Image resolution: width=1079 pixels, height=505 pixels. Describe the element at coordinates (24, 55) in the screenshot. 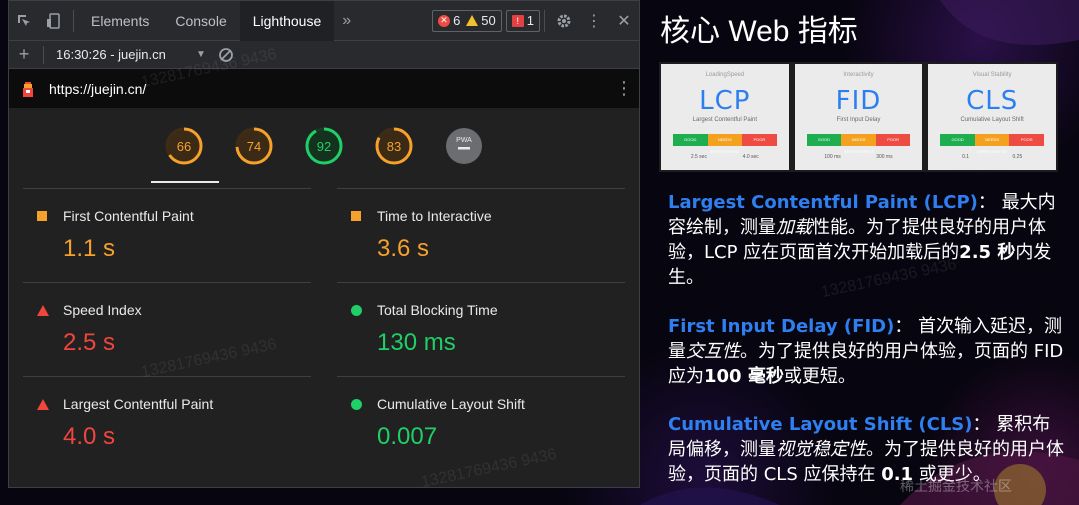

I see `new-report-plus-icon: +` at that location.